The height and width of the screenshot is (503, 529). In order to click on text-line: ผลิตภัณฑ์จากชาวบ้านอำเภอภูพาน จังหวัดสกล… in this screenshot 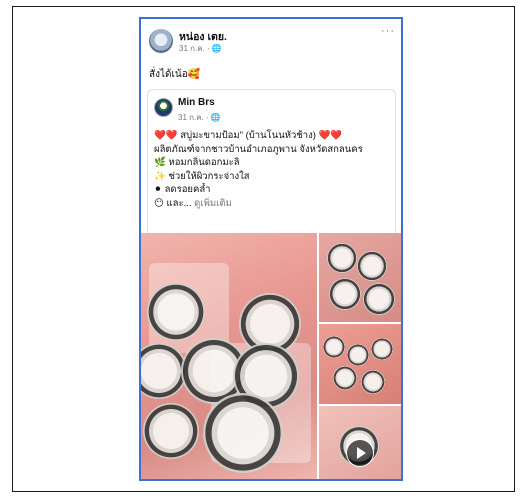, I will do `click(258, 149)`.